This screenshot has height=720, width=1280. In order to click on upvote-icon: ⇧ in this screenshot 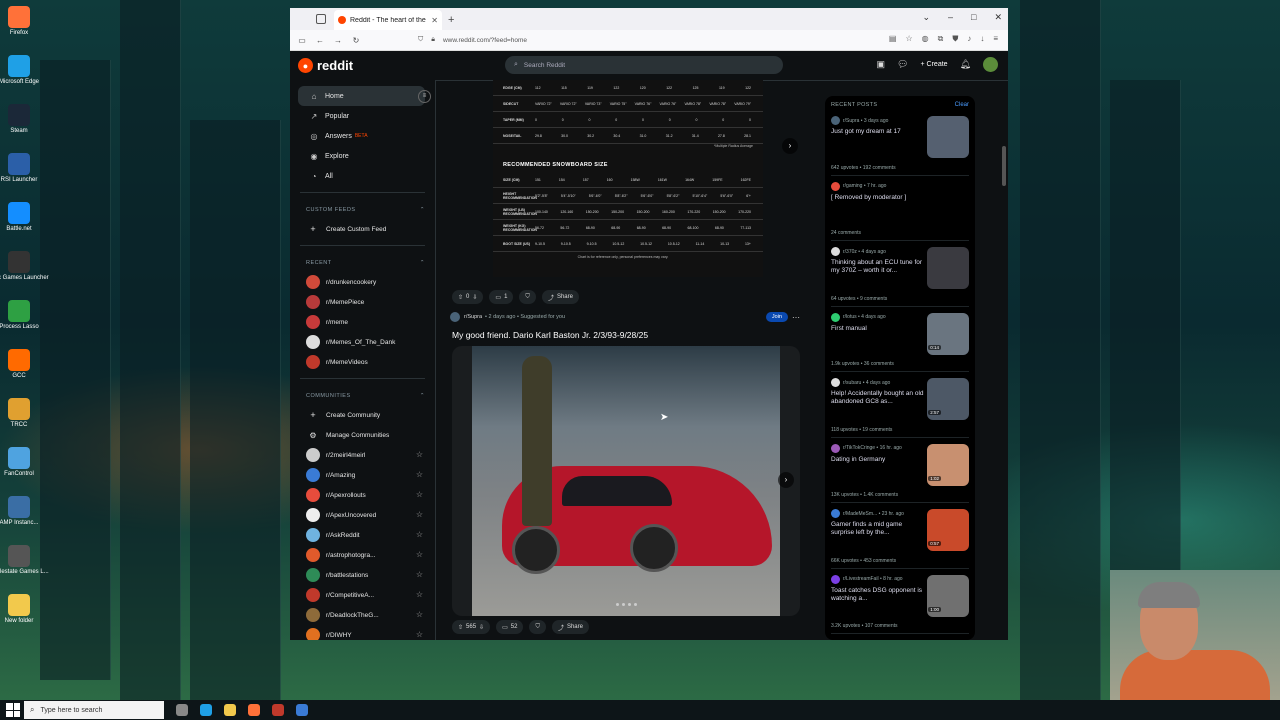, I will do `click(460, 297)`.